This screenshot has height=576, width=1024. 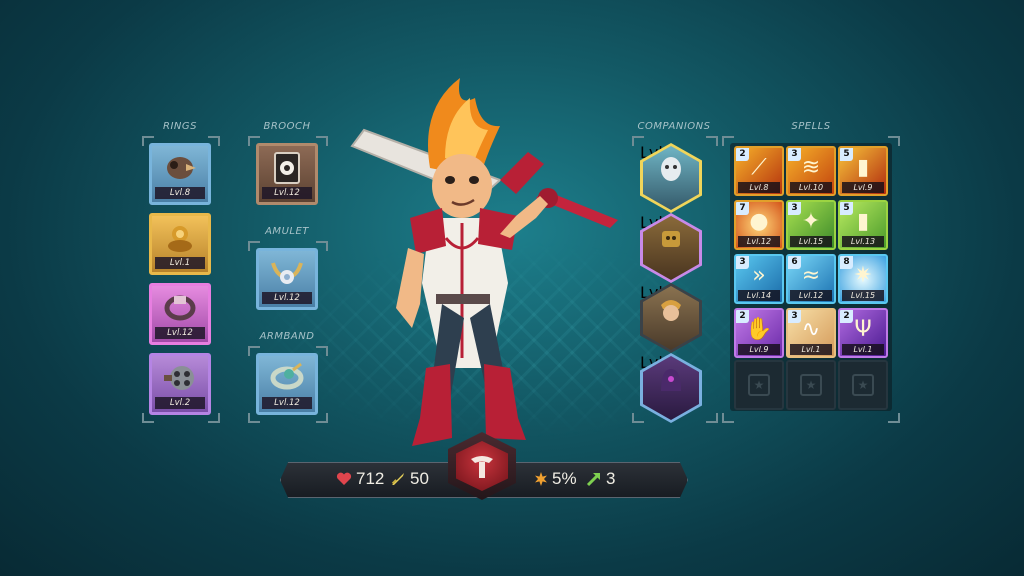 What do you see at coordinates (180, 403) in the screenshot?
I see `ring-level: Lvl.2` at bounding box center [180, 403].